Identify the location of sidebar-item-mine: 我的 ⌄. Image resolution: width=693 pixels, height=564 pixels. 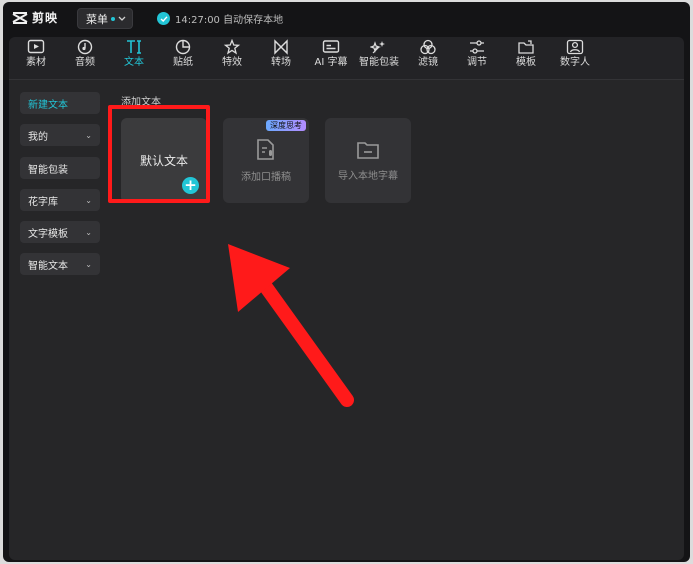
(60, 135).